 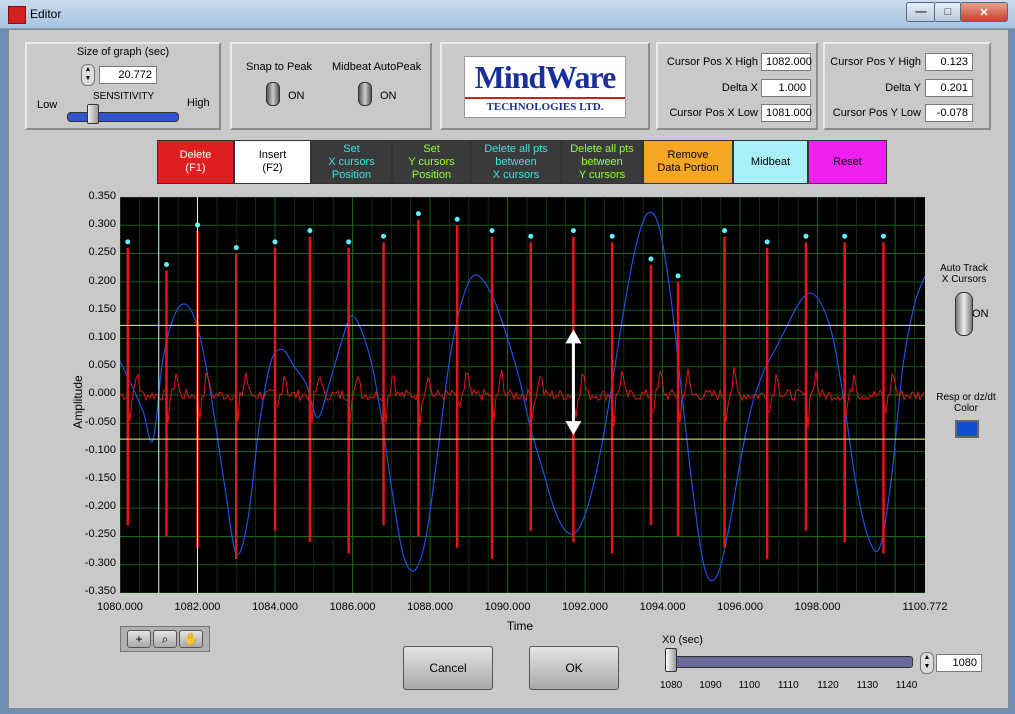 I want to click on toolbar-button-text: Set, so click(x=351, y=148).